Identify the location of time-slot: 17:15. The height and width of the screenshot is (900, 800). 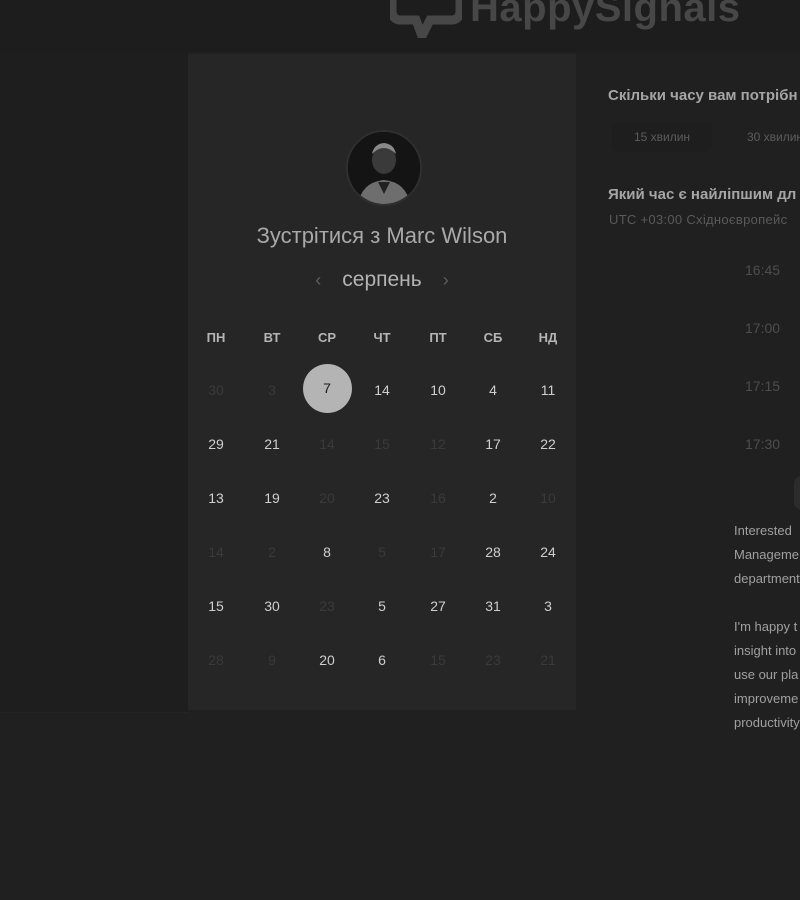
(762, 386).